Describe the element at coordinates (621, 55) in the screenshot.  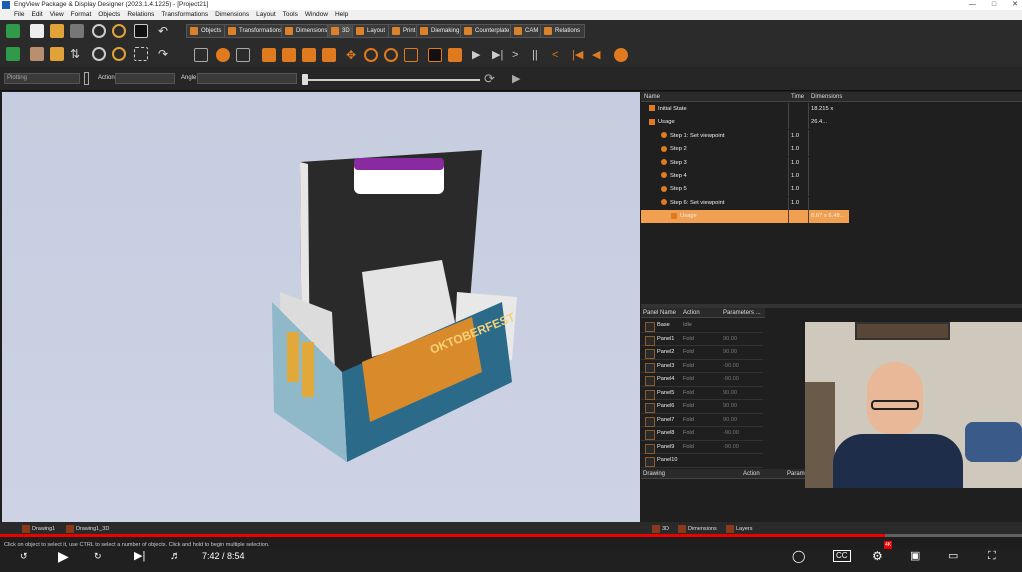
I see `record-icon` at that location.